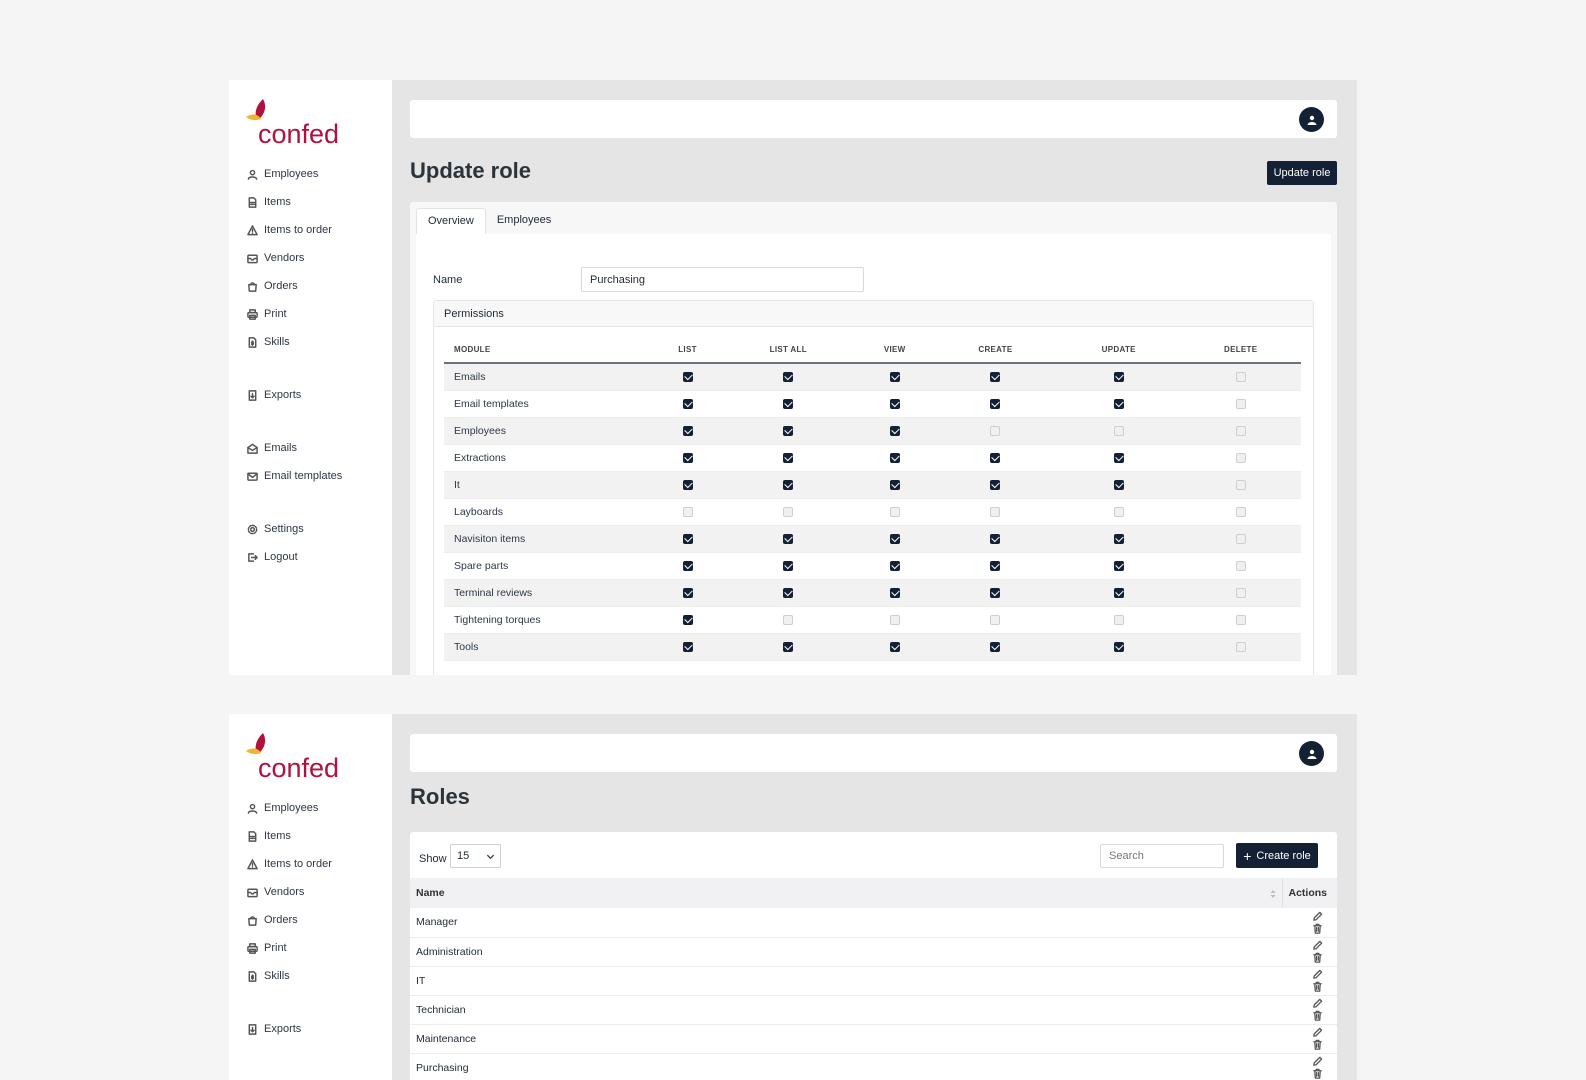 This screenshot has height=1080, width=1586. What do you see at coordinates (873, 1010) in the screenshot?
I see `table-row: Technician` at bounding box center [873, 1010].